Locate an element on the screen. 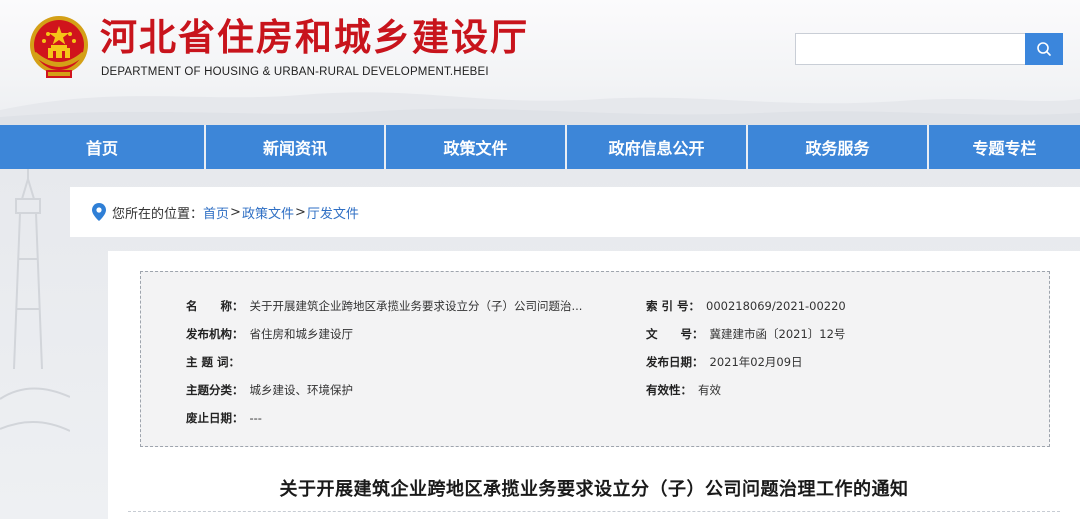 The image size is (1080, 519). nav-item-policy-documents: 政策文件 is located at coordinates (476, 147).